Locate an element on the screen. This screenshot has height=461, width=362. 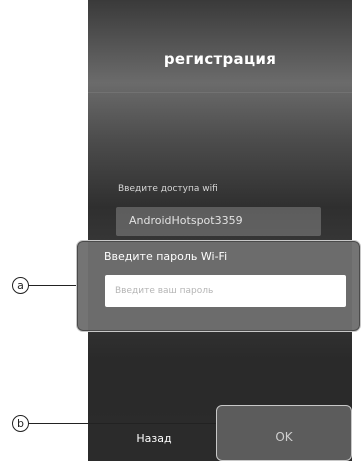
title-divider is located at coordinates (220, 92).